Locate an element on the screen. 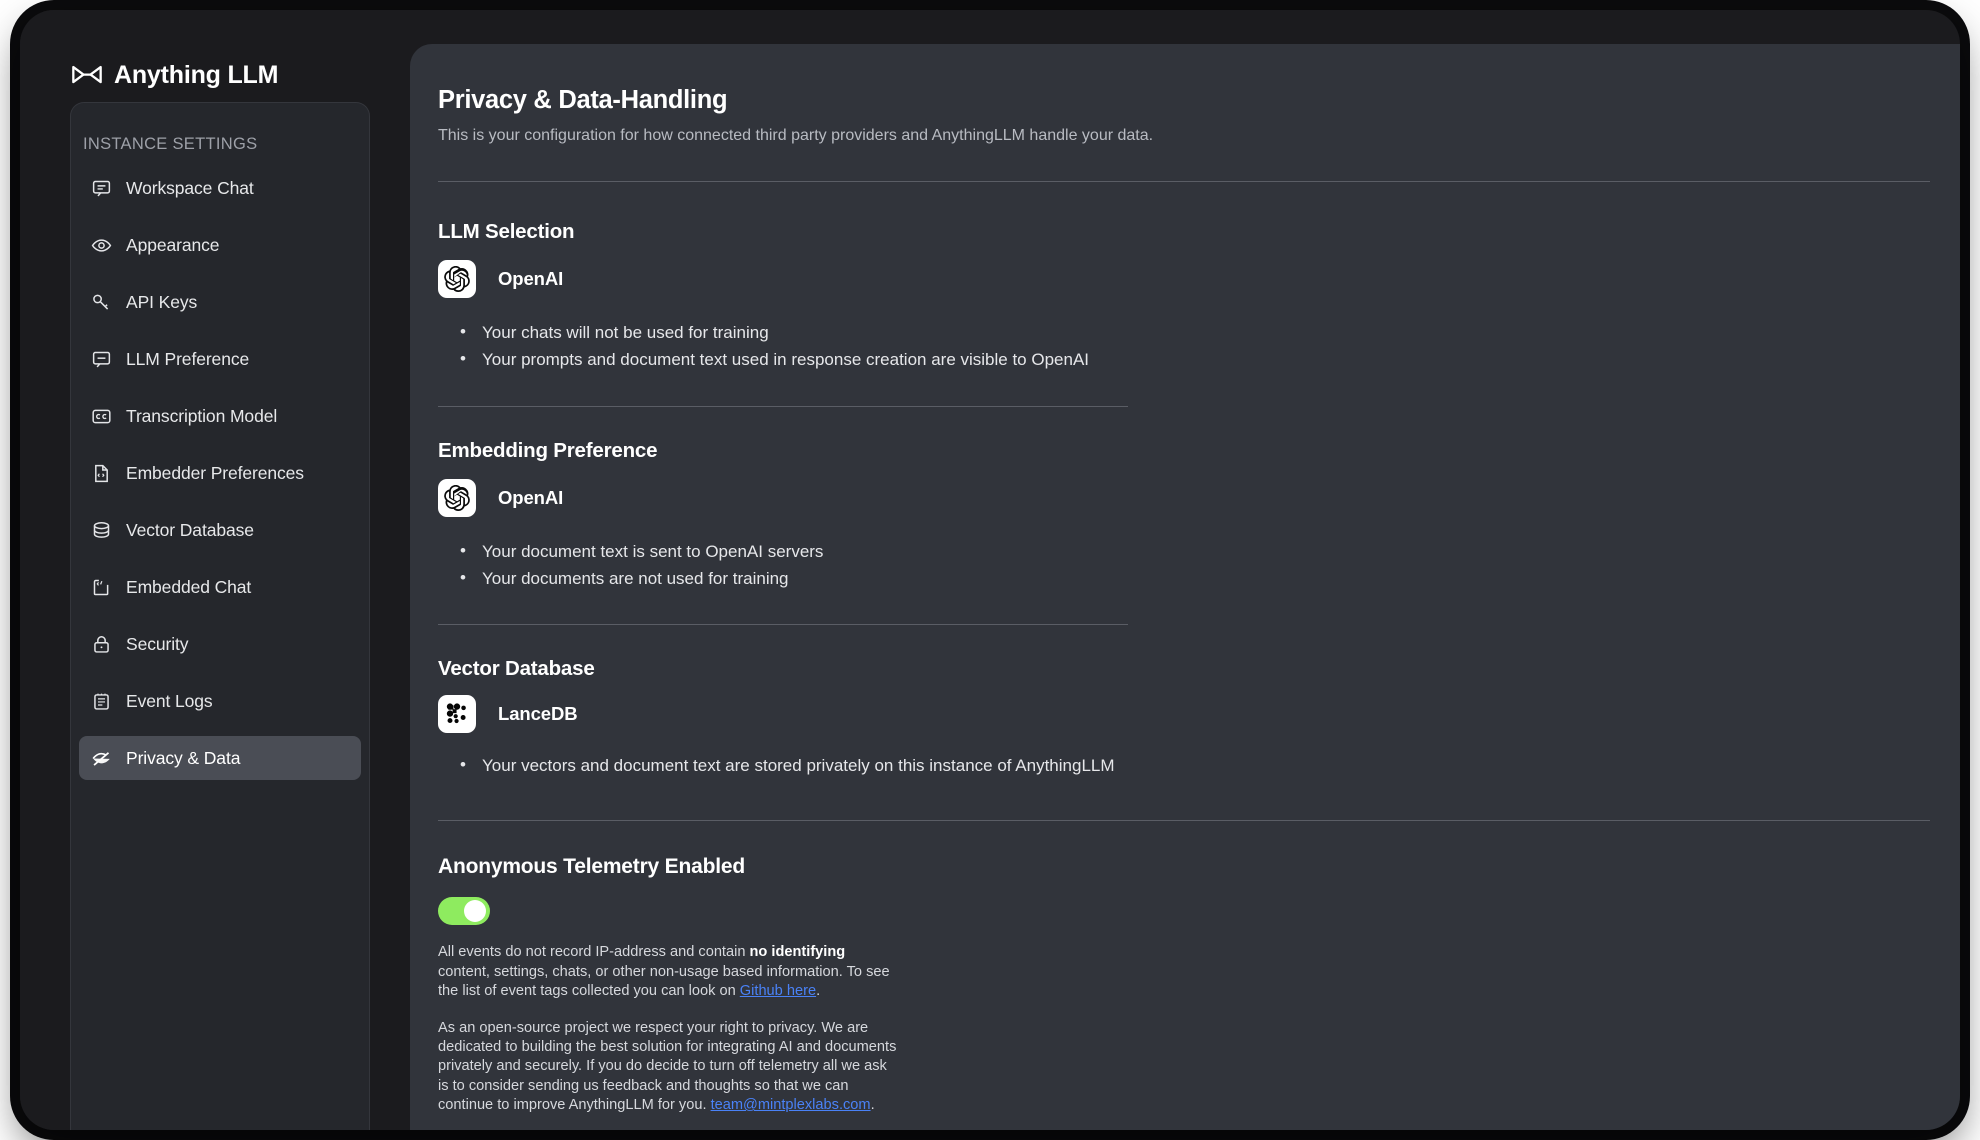  database-icon is located at coordinates (101, 530).